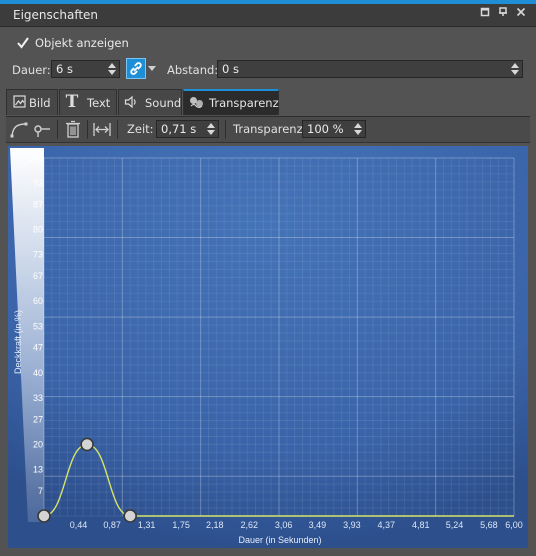  What do you see at coordinates (38, 255) in the screenshot?
I see `y-tick-label: 73` at bounding box center [38, 255].